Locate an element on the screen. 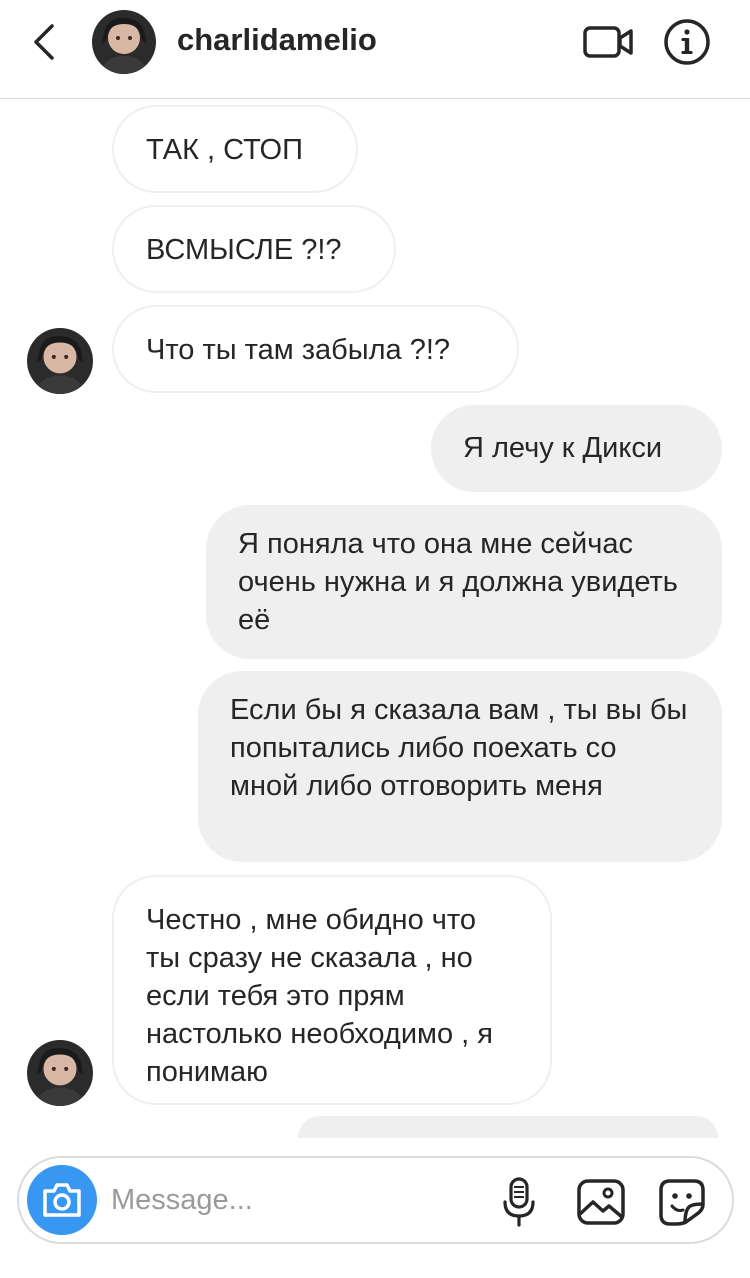 Image resolution: width=750 pixels, height=1278 pixels. message-composer is located at coordinates (375, 1200).